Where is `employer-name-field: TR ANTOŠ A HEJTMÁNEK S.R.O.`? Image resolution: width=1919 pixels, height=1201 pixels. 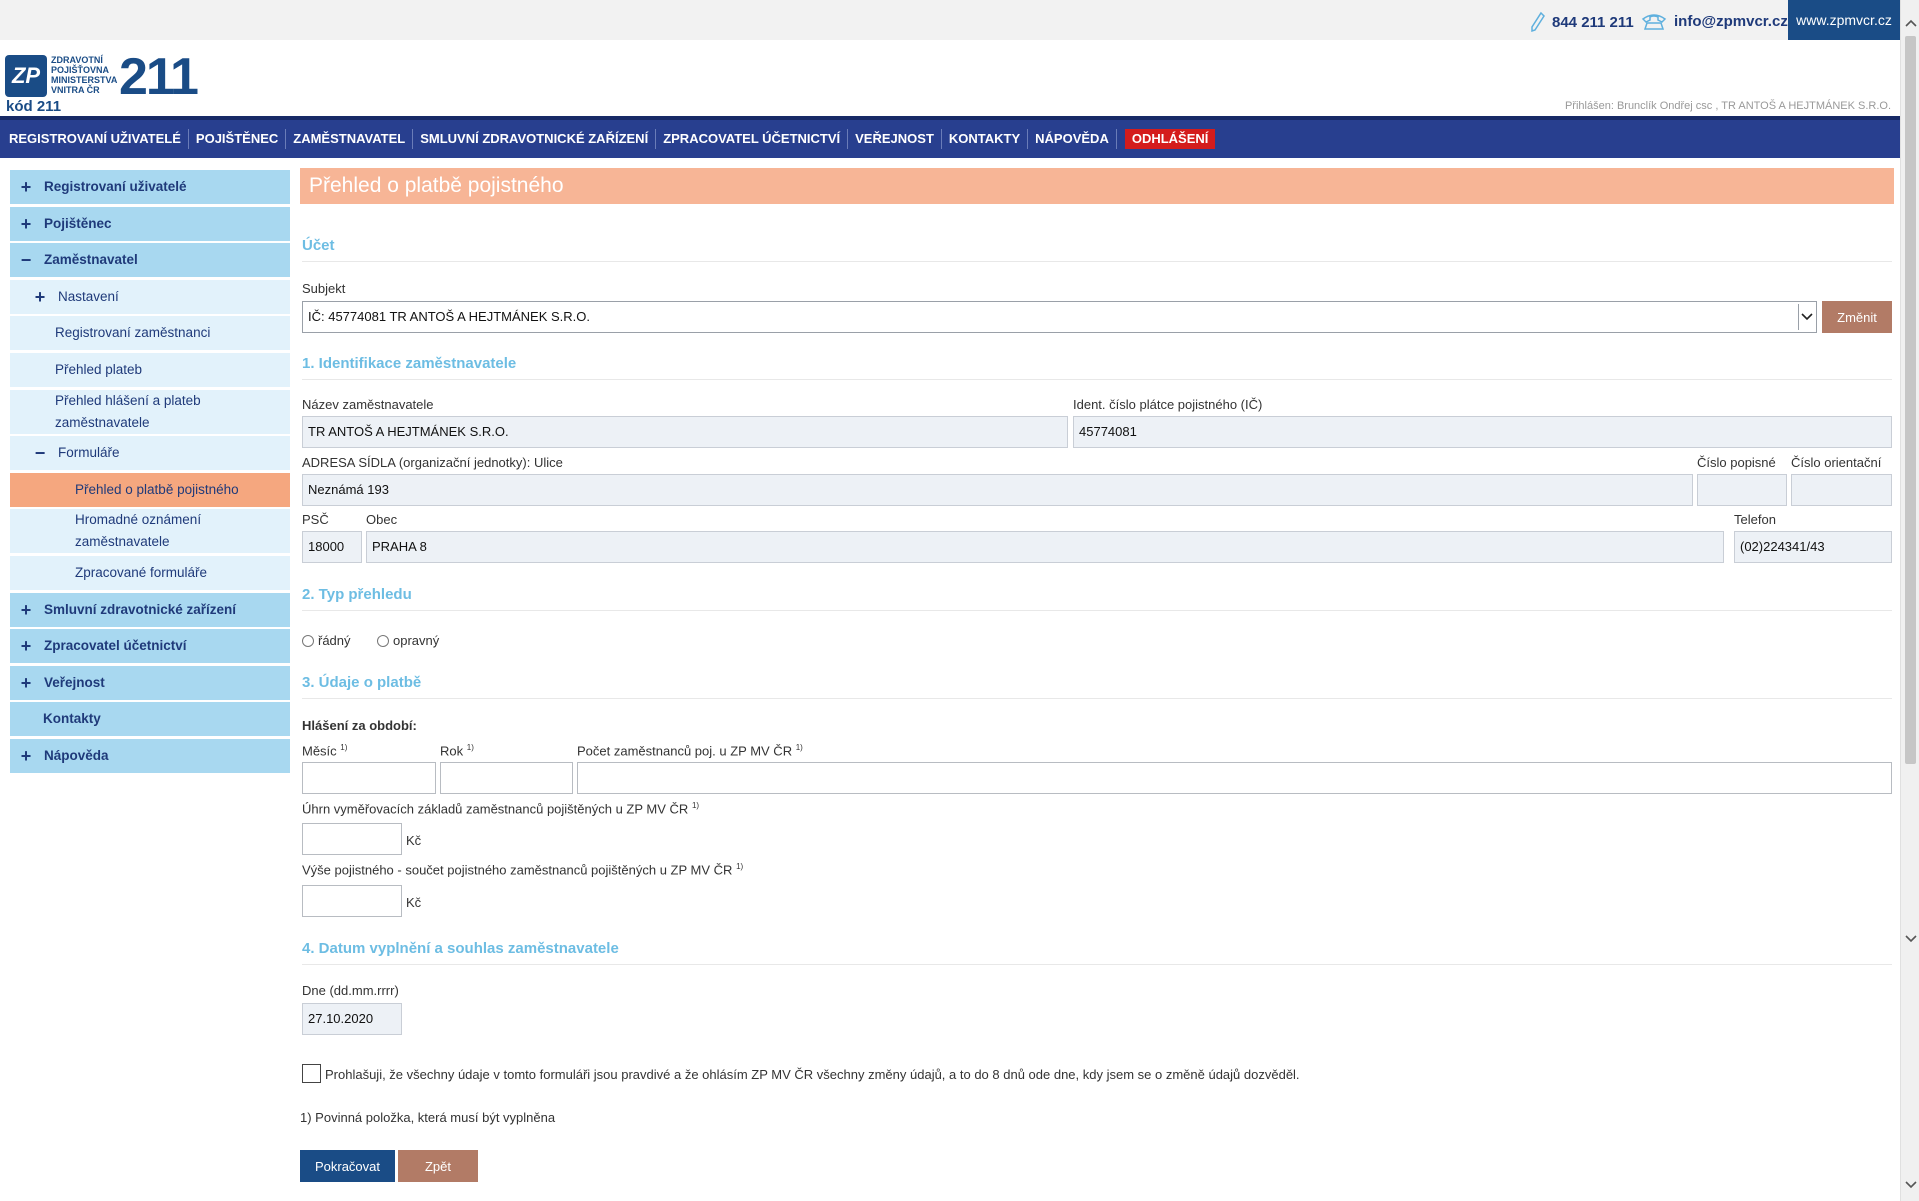
employer-name-field: TR ANTOŠ A HEJTMÁNEK S.R.O. is located at coordinates (685, 432).